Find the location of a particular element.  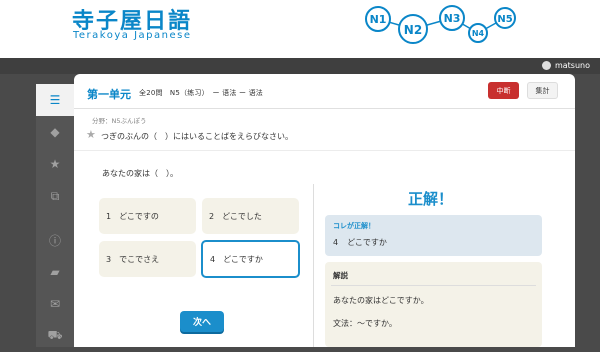

svg-text: N5 is located at coordinates (504, 19).